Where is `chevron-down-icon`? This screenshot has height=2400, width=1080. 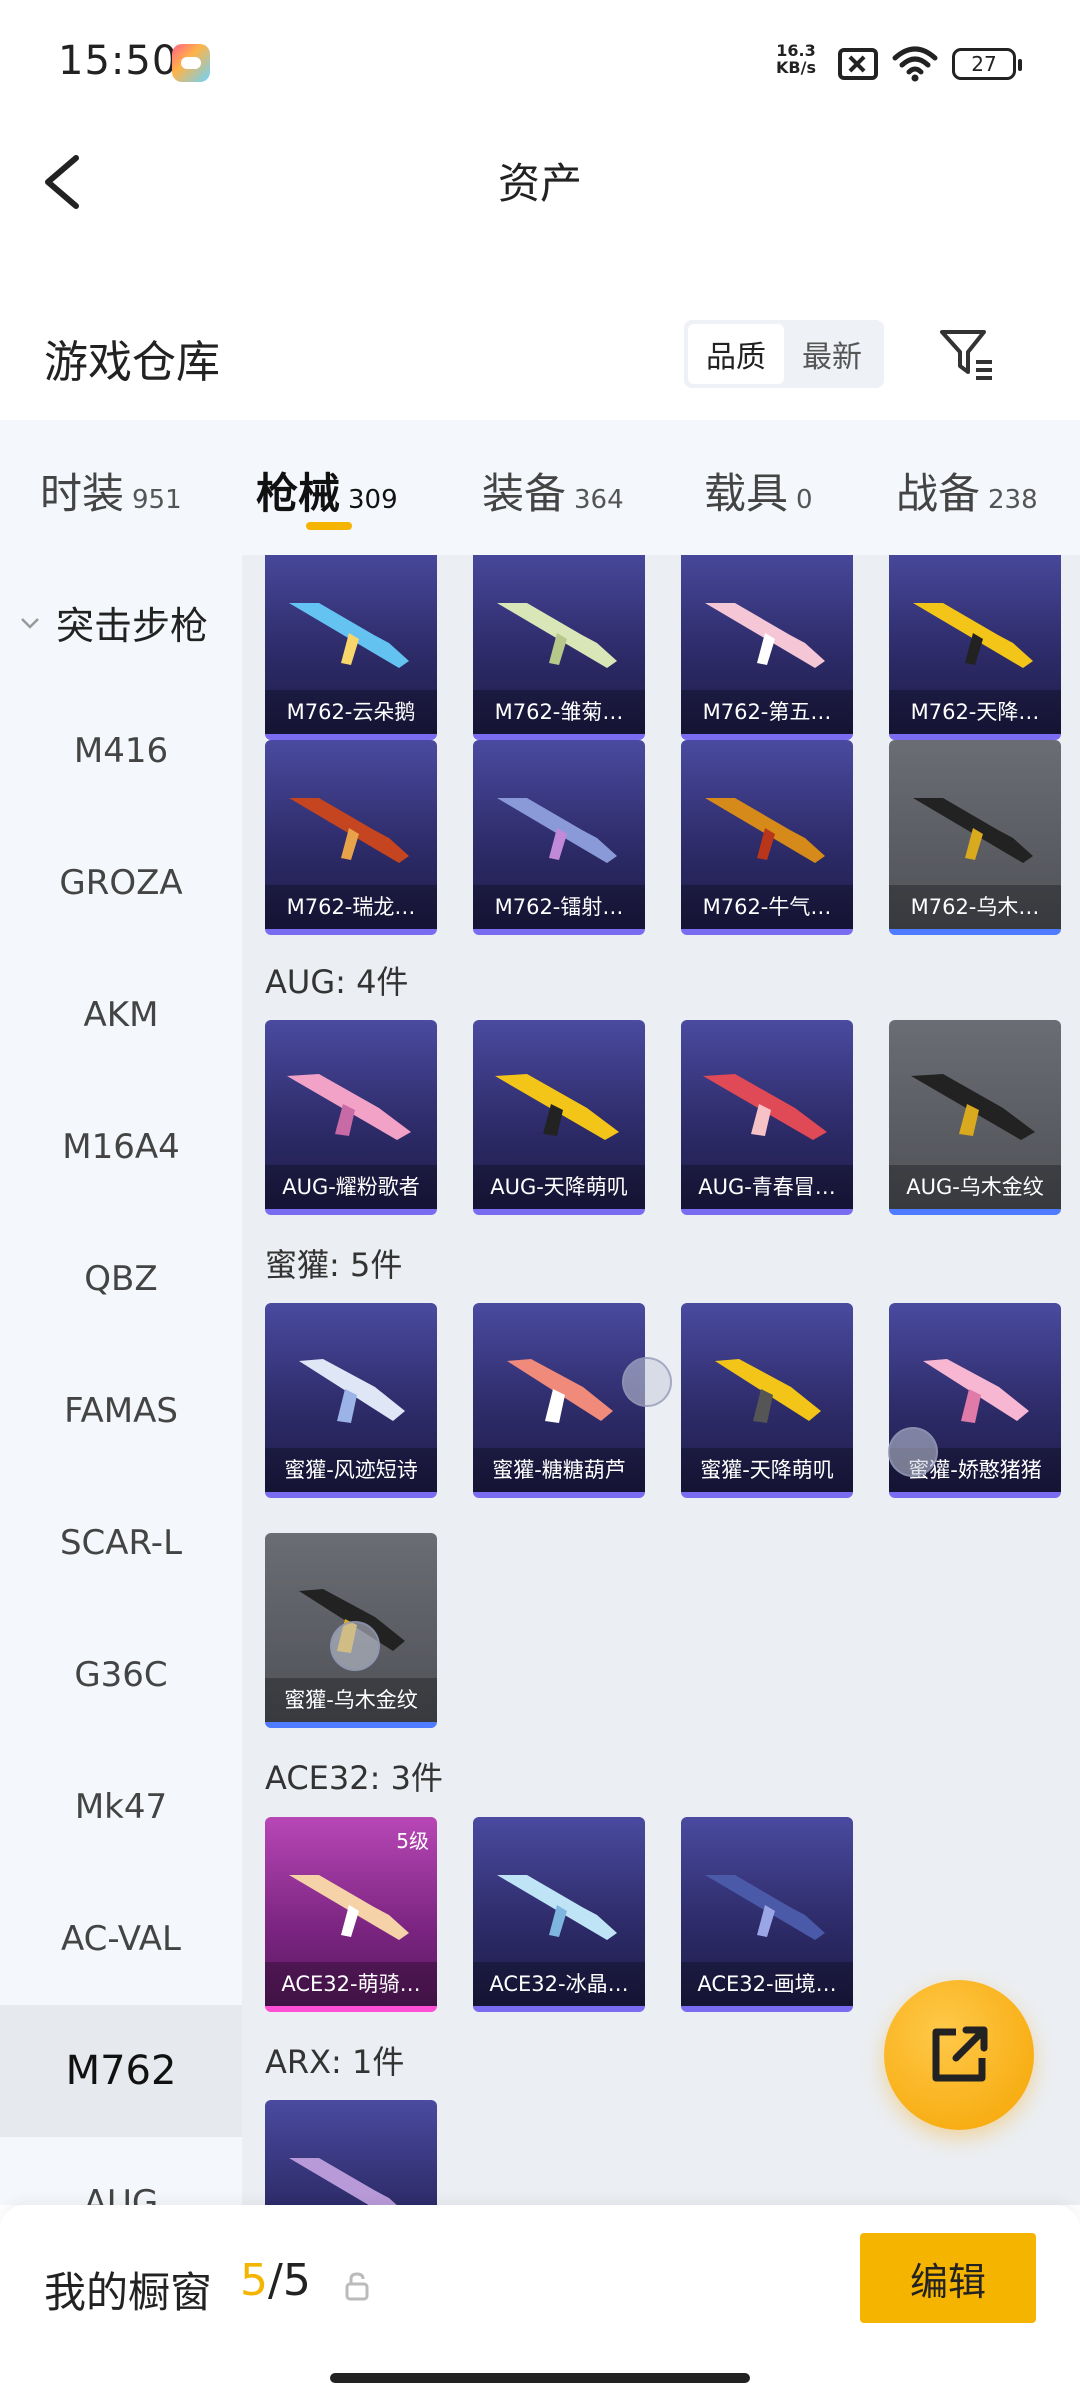 chevron-down-icon is located at coordinates (30, 623).